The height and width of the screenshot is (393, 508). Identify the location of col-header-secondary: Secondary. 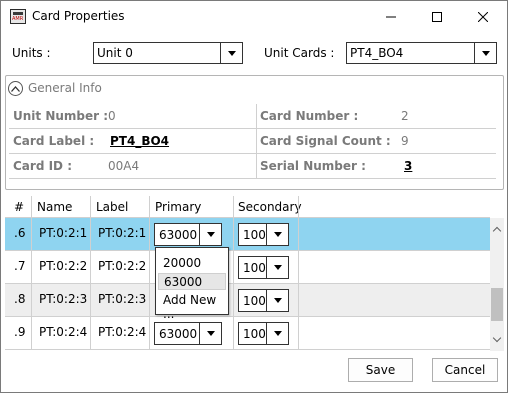
(270, 207).